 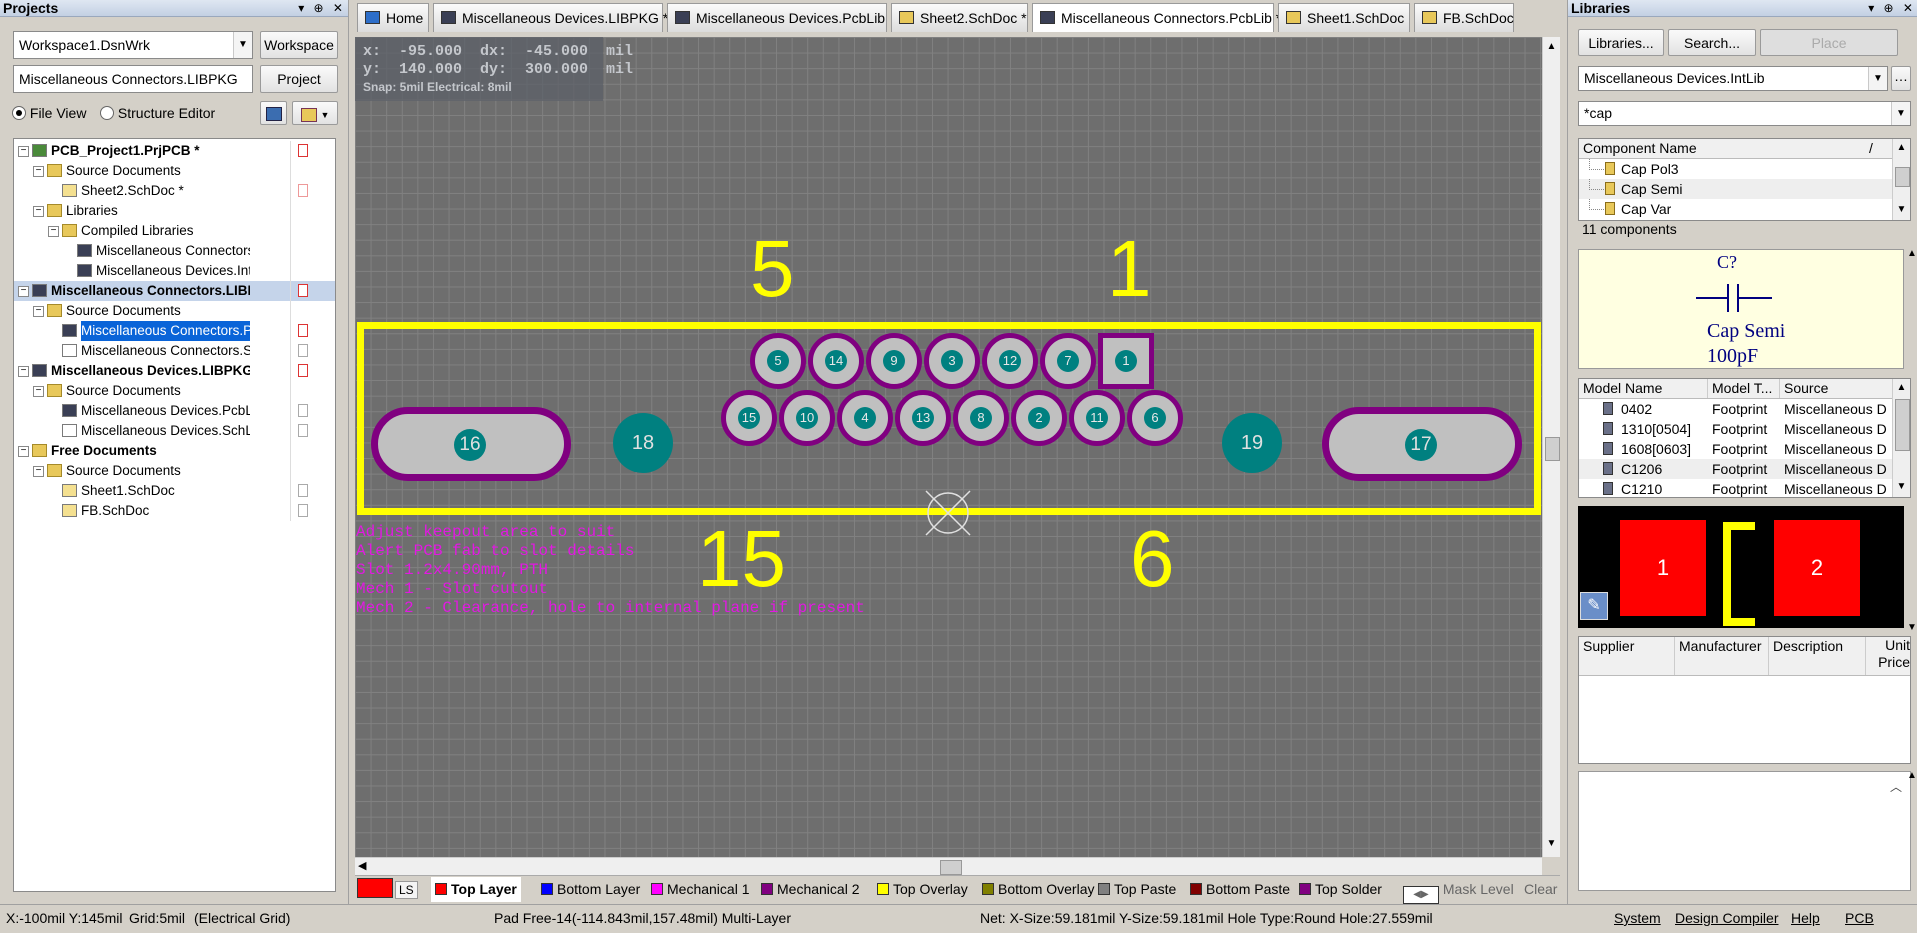 I want to click on scroll-thumb, so click(x=951, y=867).